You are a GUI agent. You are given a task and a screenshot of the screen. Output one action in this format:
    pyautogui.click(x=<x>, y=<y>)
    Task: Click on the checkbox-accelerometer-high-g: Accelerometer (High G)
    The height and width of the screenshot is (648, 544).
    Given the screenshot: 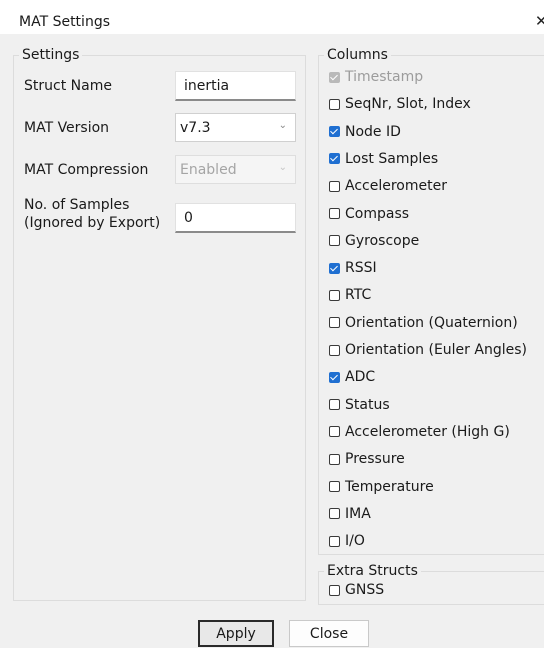 What is the action you would take?
    pyautogui.click(x=419, y=432)
    